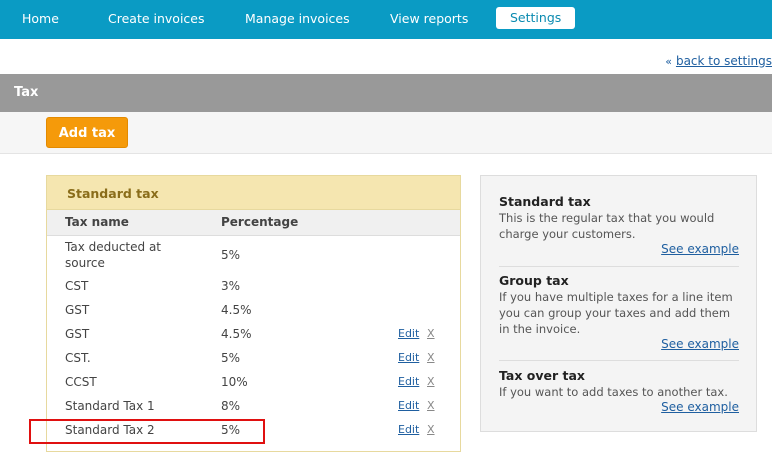  What do you see at coordinates (156, 18) in the screenshot?
I see `nav-create-invoices: Create invoices` at bounding box center [156, 18].